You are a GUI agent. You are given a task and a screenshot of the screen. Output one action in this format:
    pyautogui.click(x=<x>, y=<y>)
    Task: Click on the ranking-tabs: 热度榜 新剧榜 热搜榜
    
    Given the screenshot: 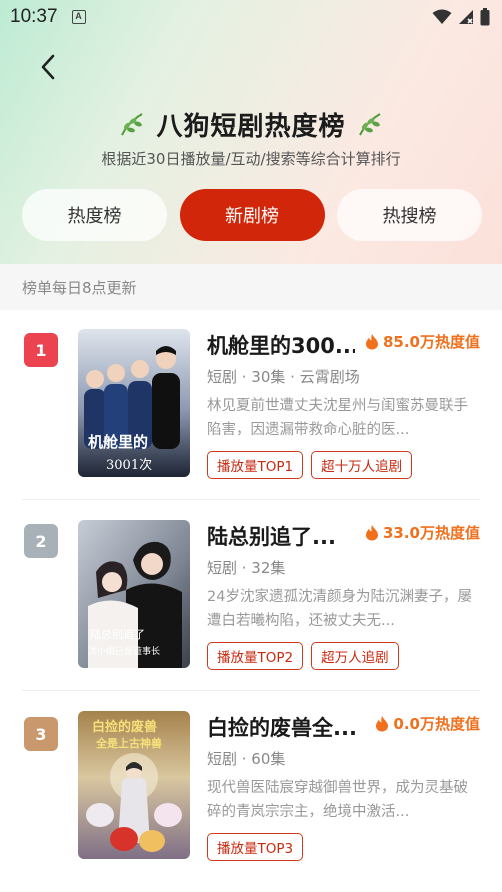 What is the action you would take?
    pyautogui.click(x=252, y=215)
    